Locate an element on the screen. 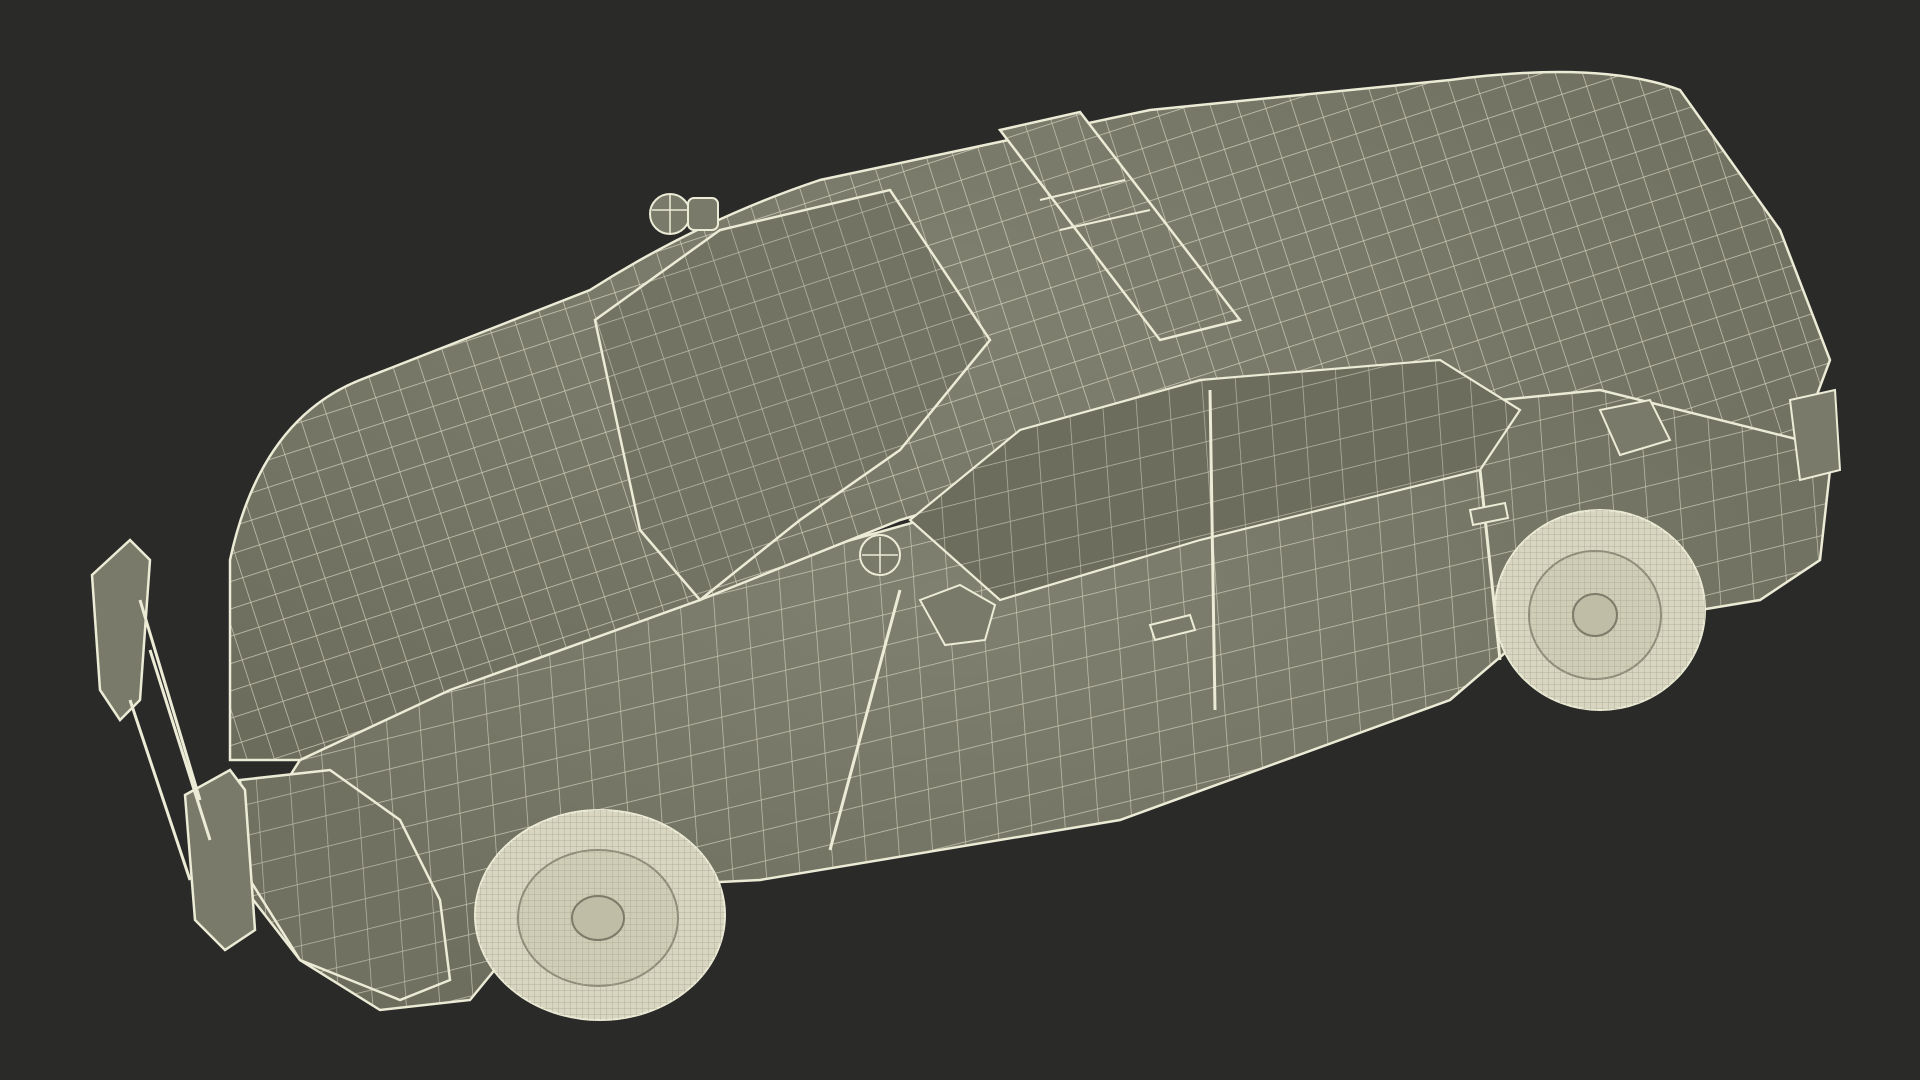 Image resolution: width=1920 pixels, height=1080 pixels. spotlight is located at coordinates (684, 214).